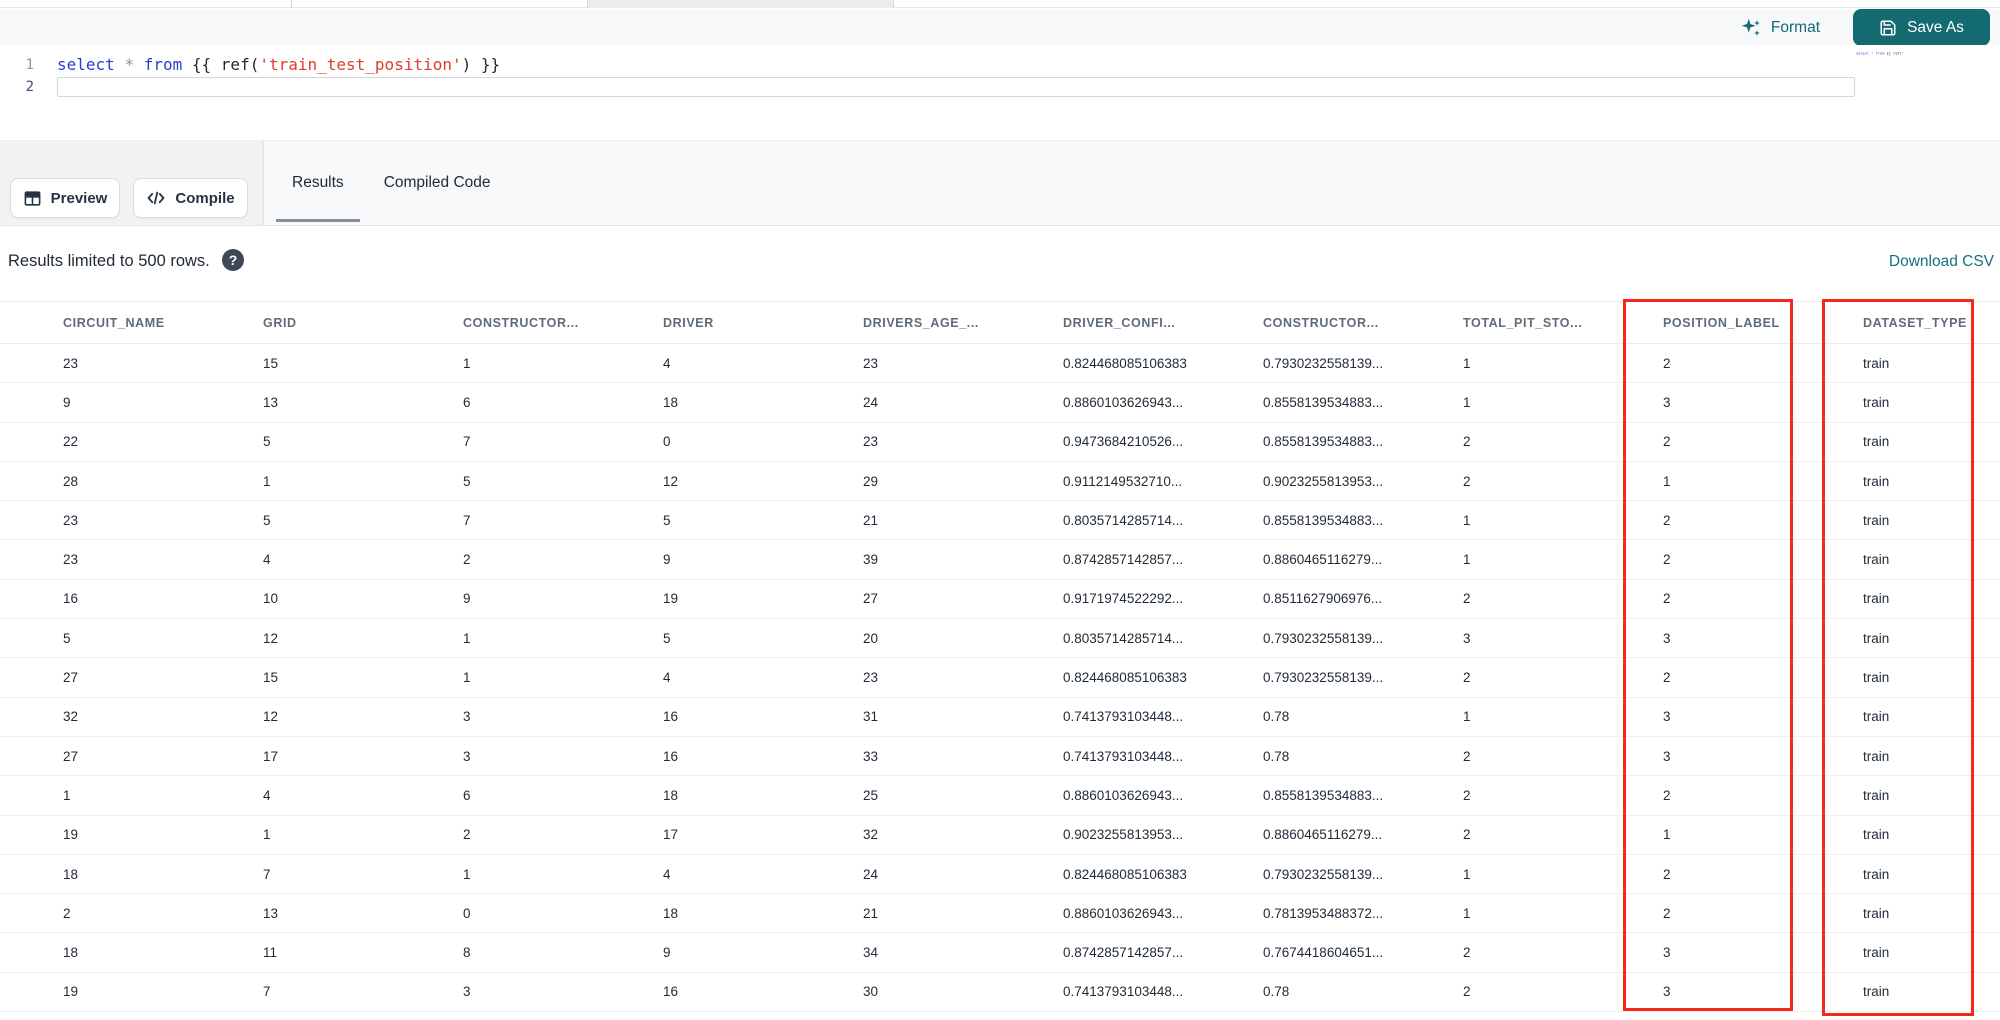 This screenshot has width=2000, height=1020. What do you see at coordinates (467, 953) in the screenshot?
I see `table-cell: 8` at bounding box center [467, 953].